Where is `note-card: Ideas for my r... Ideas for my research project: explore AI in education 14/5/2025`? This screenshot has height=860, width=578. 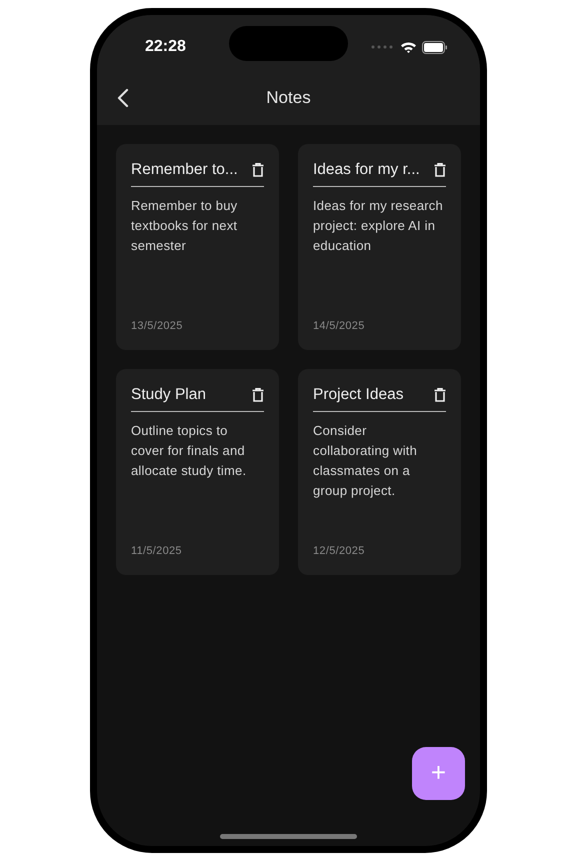 note-card: Ideas for my r... Ideas for my research project: explore AI in education 14/5/2025 is located at coordinates (379, 247).